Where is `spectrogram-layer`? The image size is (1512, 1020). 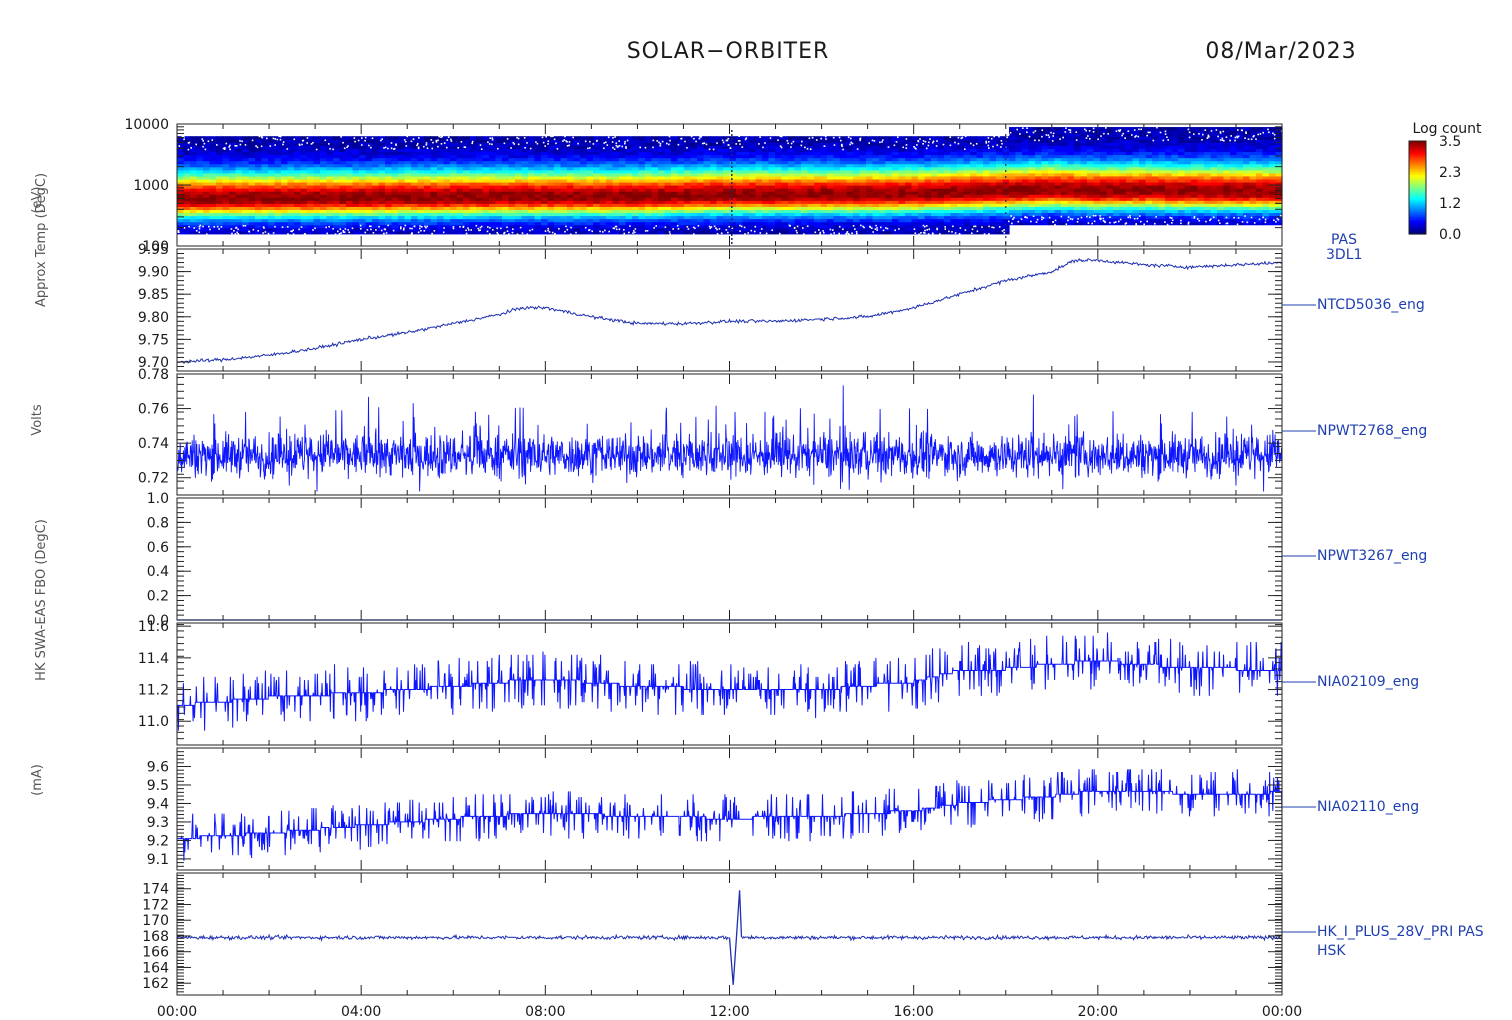 spectrogram-layer is located at coordinates (730, 186).